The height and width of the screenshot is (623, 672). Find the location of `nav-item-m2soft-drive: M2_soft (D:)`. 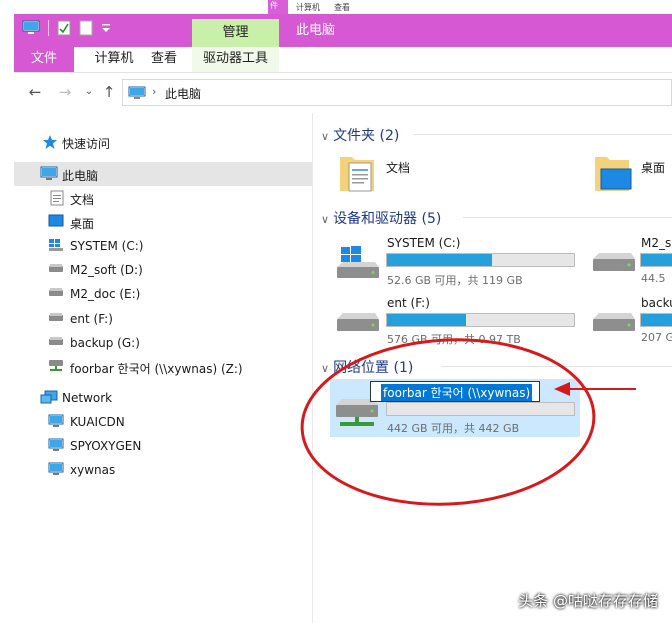

nav-item-m2soft-drive: M2_soft (D:) is located at coordinates (163, 270).